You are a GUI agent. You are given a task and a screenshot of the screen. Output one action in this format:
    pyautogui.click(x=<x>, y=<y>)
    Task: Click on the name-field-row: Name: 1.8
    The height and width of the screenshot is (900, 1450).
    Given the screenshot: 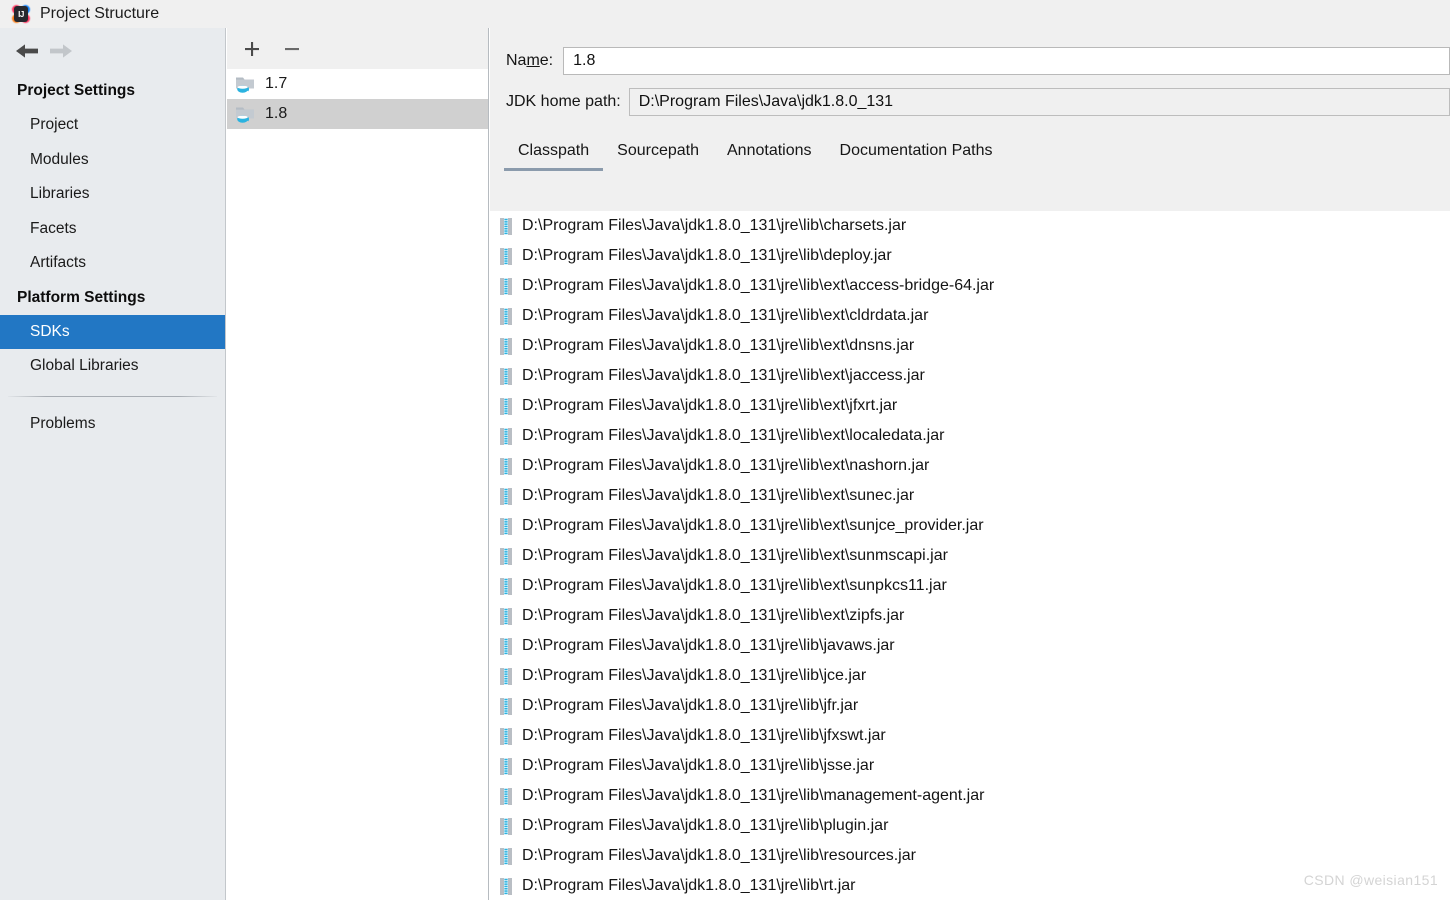 What is the action you would take?
    pyautogui.click(x=970, y=61)
    